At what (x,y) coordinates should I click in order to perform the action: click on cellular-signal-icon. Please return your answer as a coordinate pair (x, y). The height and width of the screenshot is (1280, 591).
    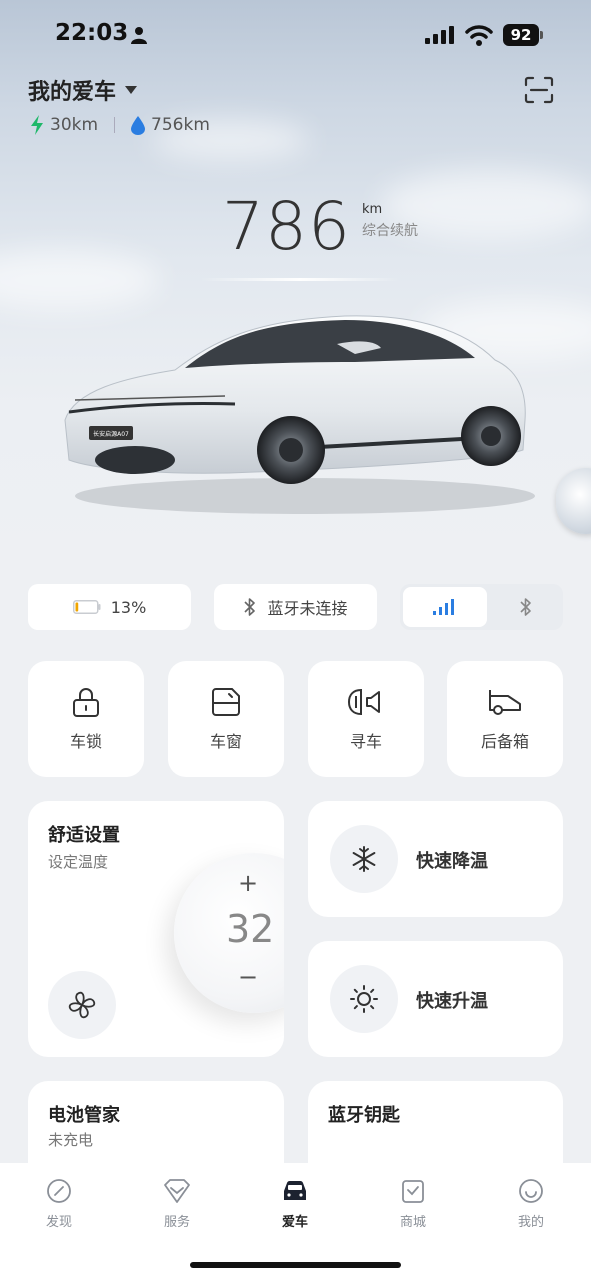
    Looking at the image, I should click on (439, 35).